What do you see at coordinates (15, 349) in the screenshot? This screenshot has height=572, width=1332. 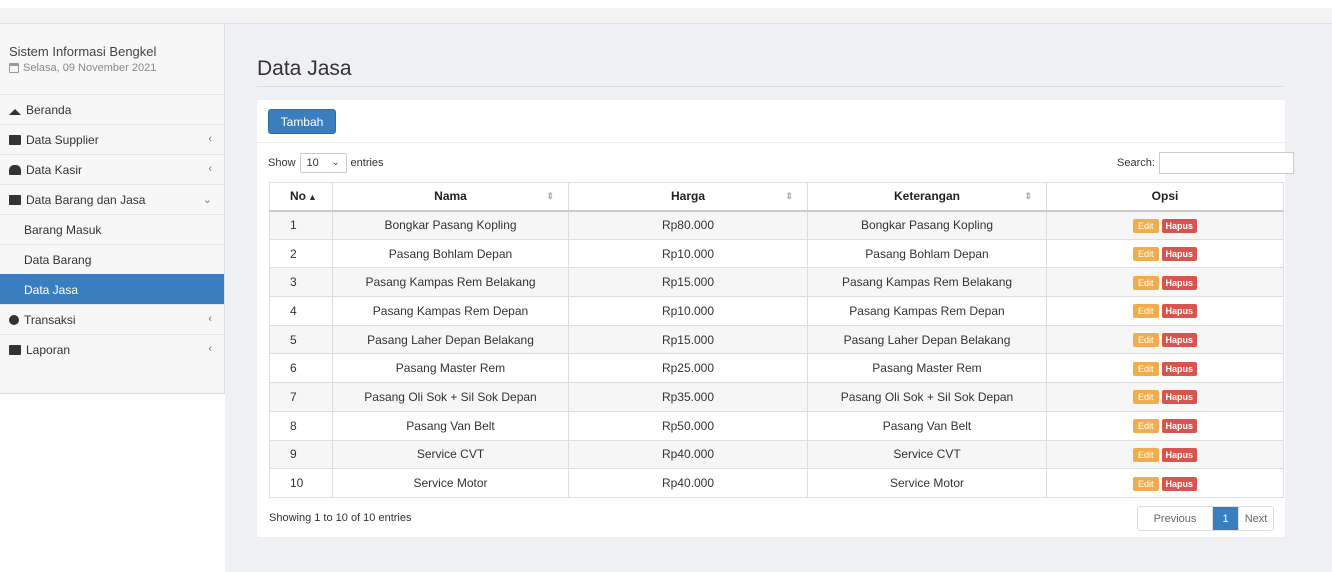 I see `folder-icon` at bounding box center [15, 349].